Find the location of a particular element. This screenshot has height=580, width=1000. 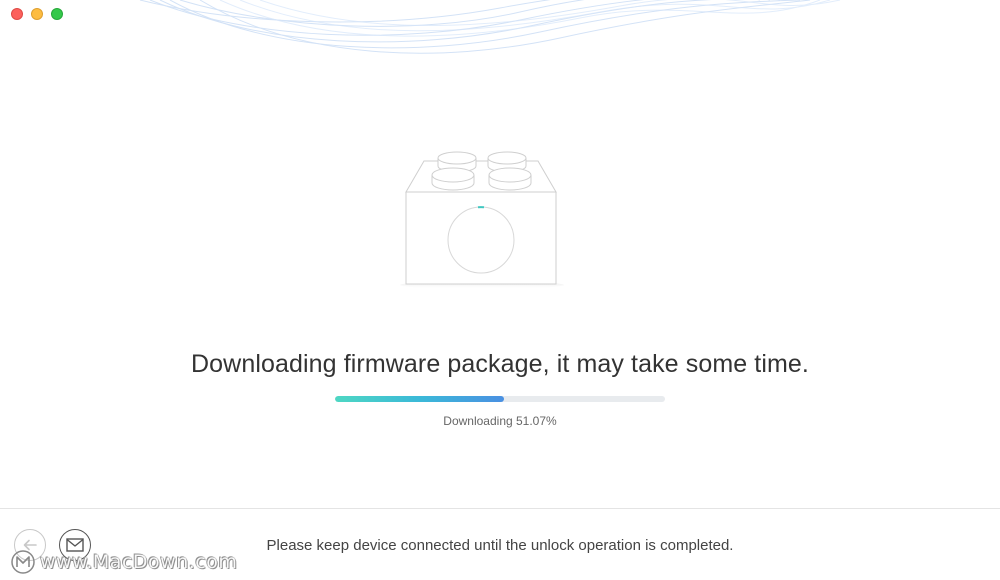

watermark: www.MacDown.com is located at coordinates (123, 562).